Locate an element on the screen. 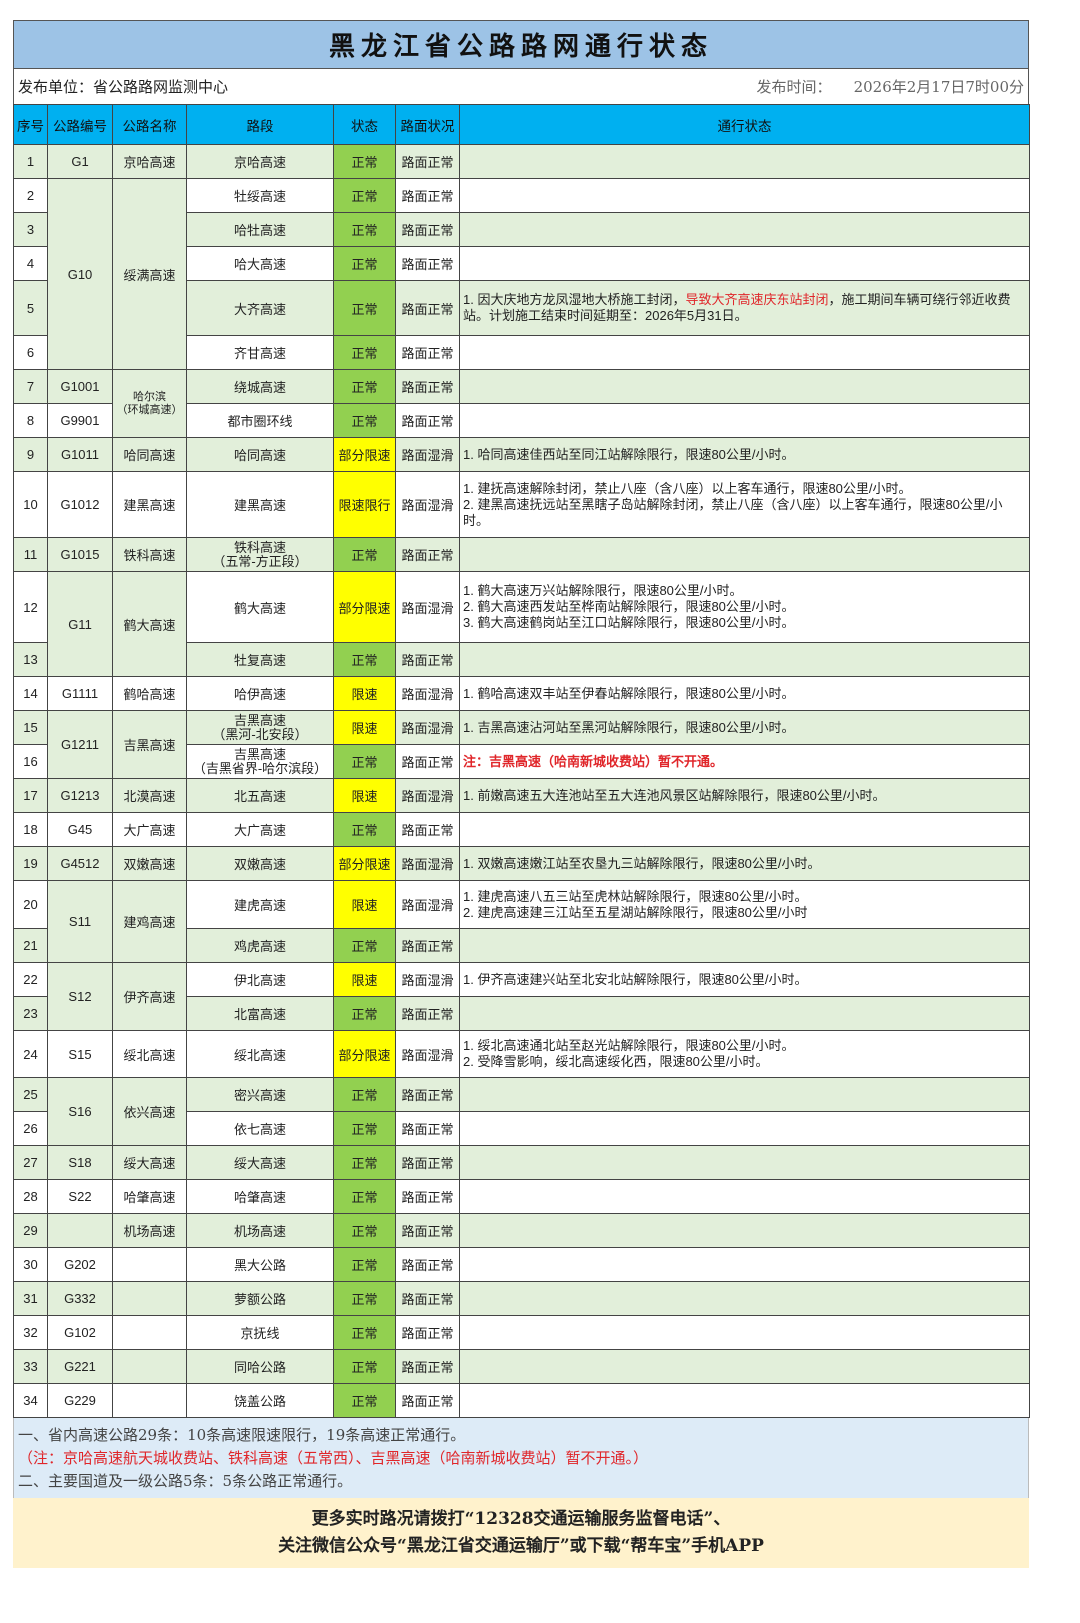 The width and height of the screenshot is (1080, 1623). traffic-notes: 注：吉黑高速（哈南新城收费站）暂不开通。 is located at coordinates (744, 761).